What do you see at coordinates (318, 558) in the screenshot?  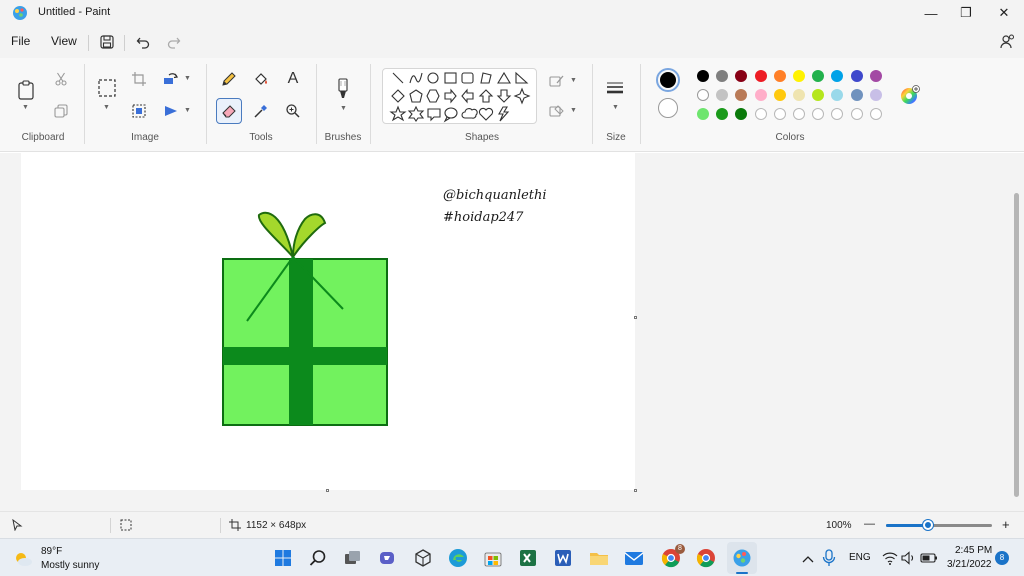 I see `search-icon` at bounding box center [318, 558].